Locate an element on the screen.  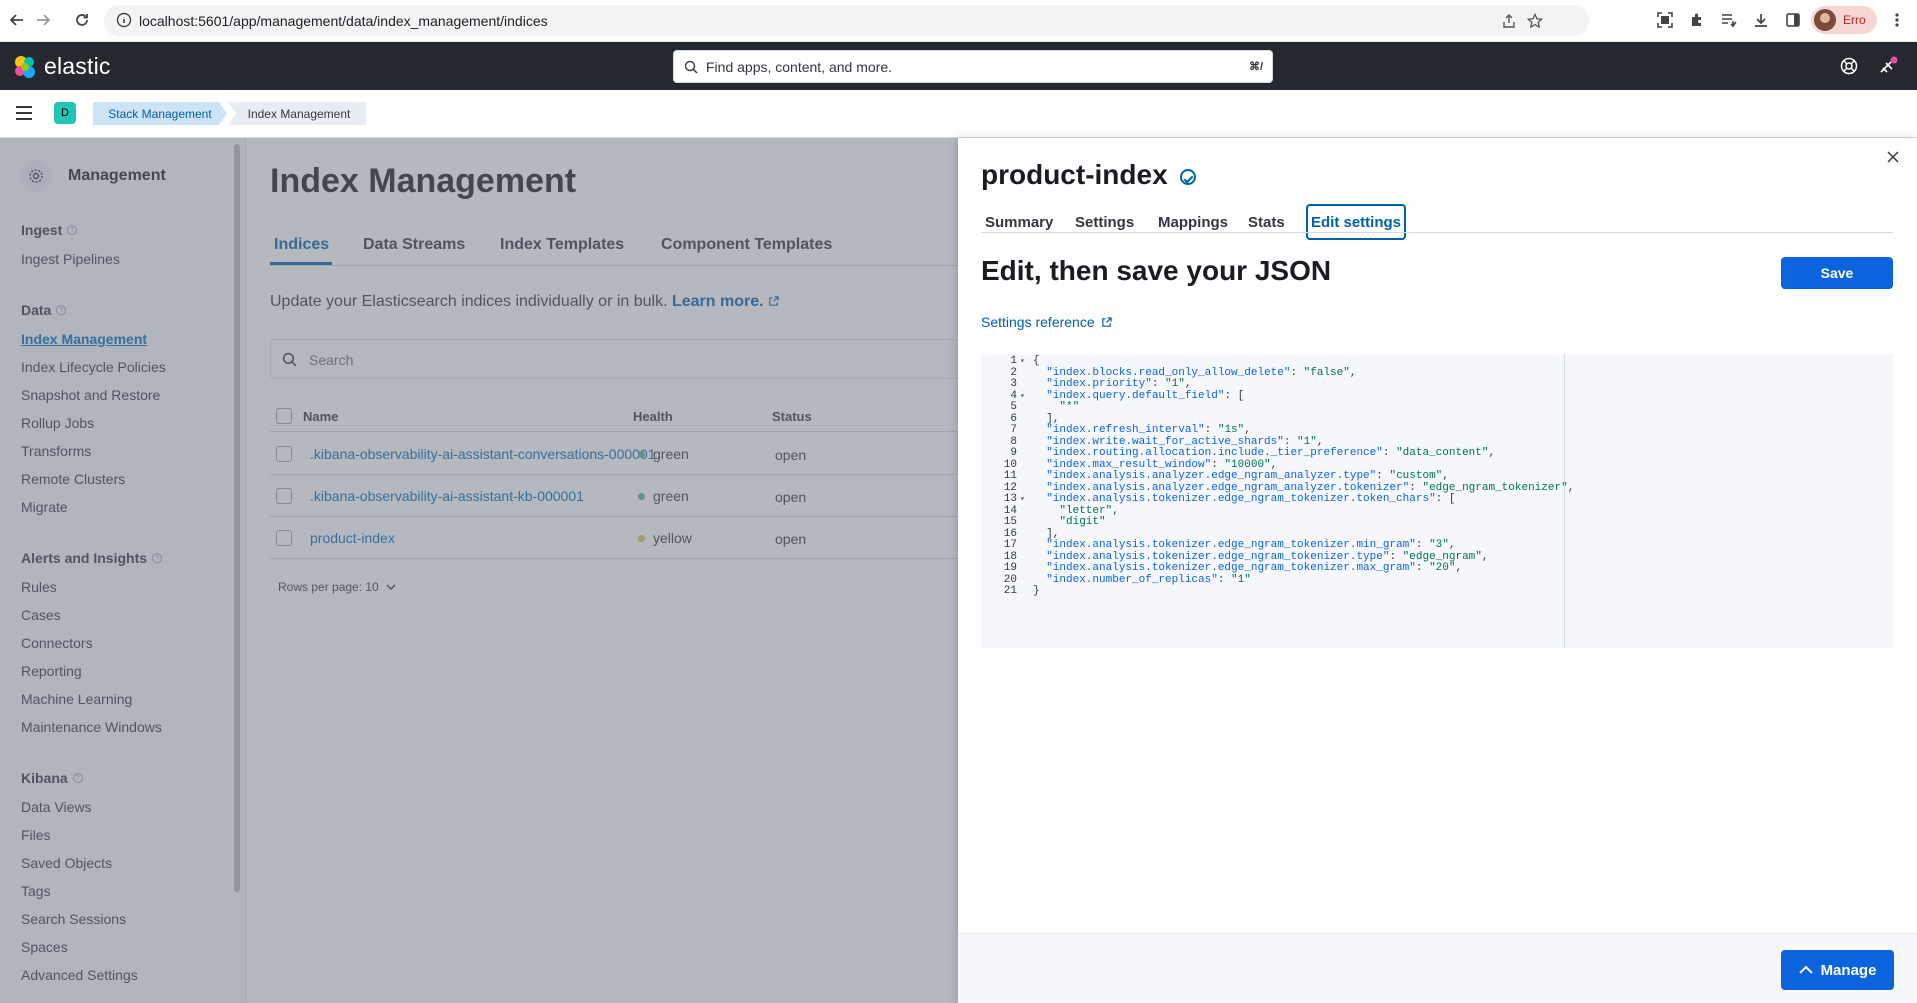
code-line: ], is located at coordinates (1046, 533).